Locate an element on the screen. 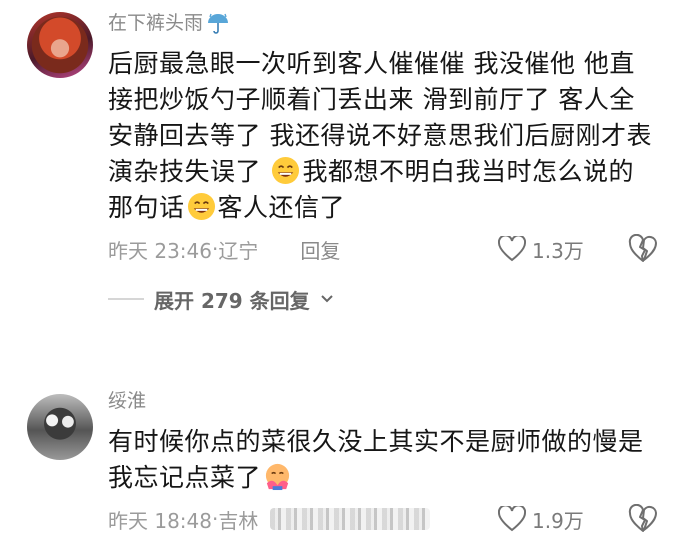 Image resolution: width=690 pixels, height=556 pixels. comment-fragment: 我都想不明白我当时怎么说的 is located at coordinates (468, 171).